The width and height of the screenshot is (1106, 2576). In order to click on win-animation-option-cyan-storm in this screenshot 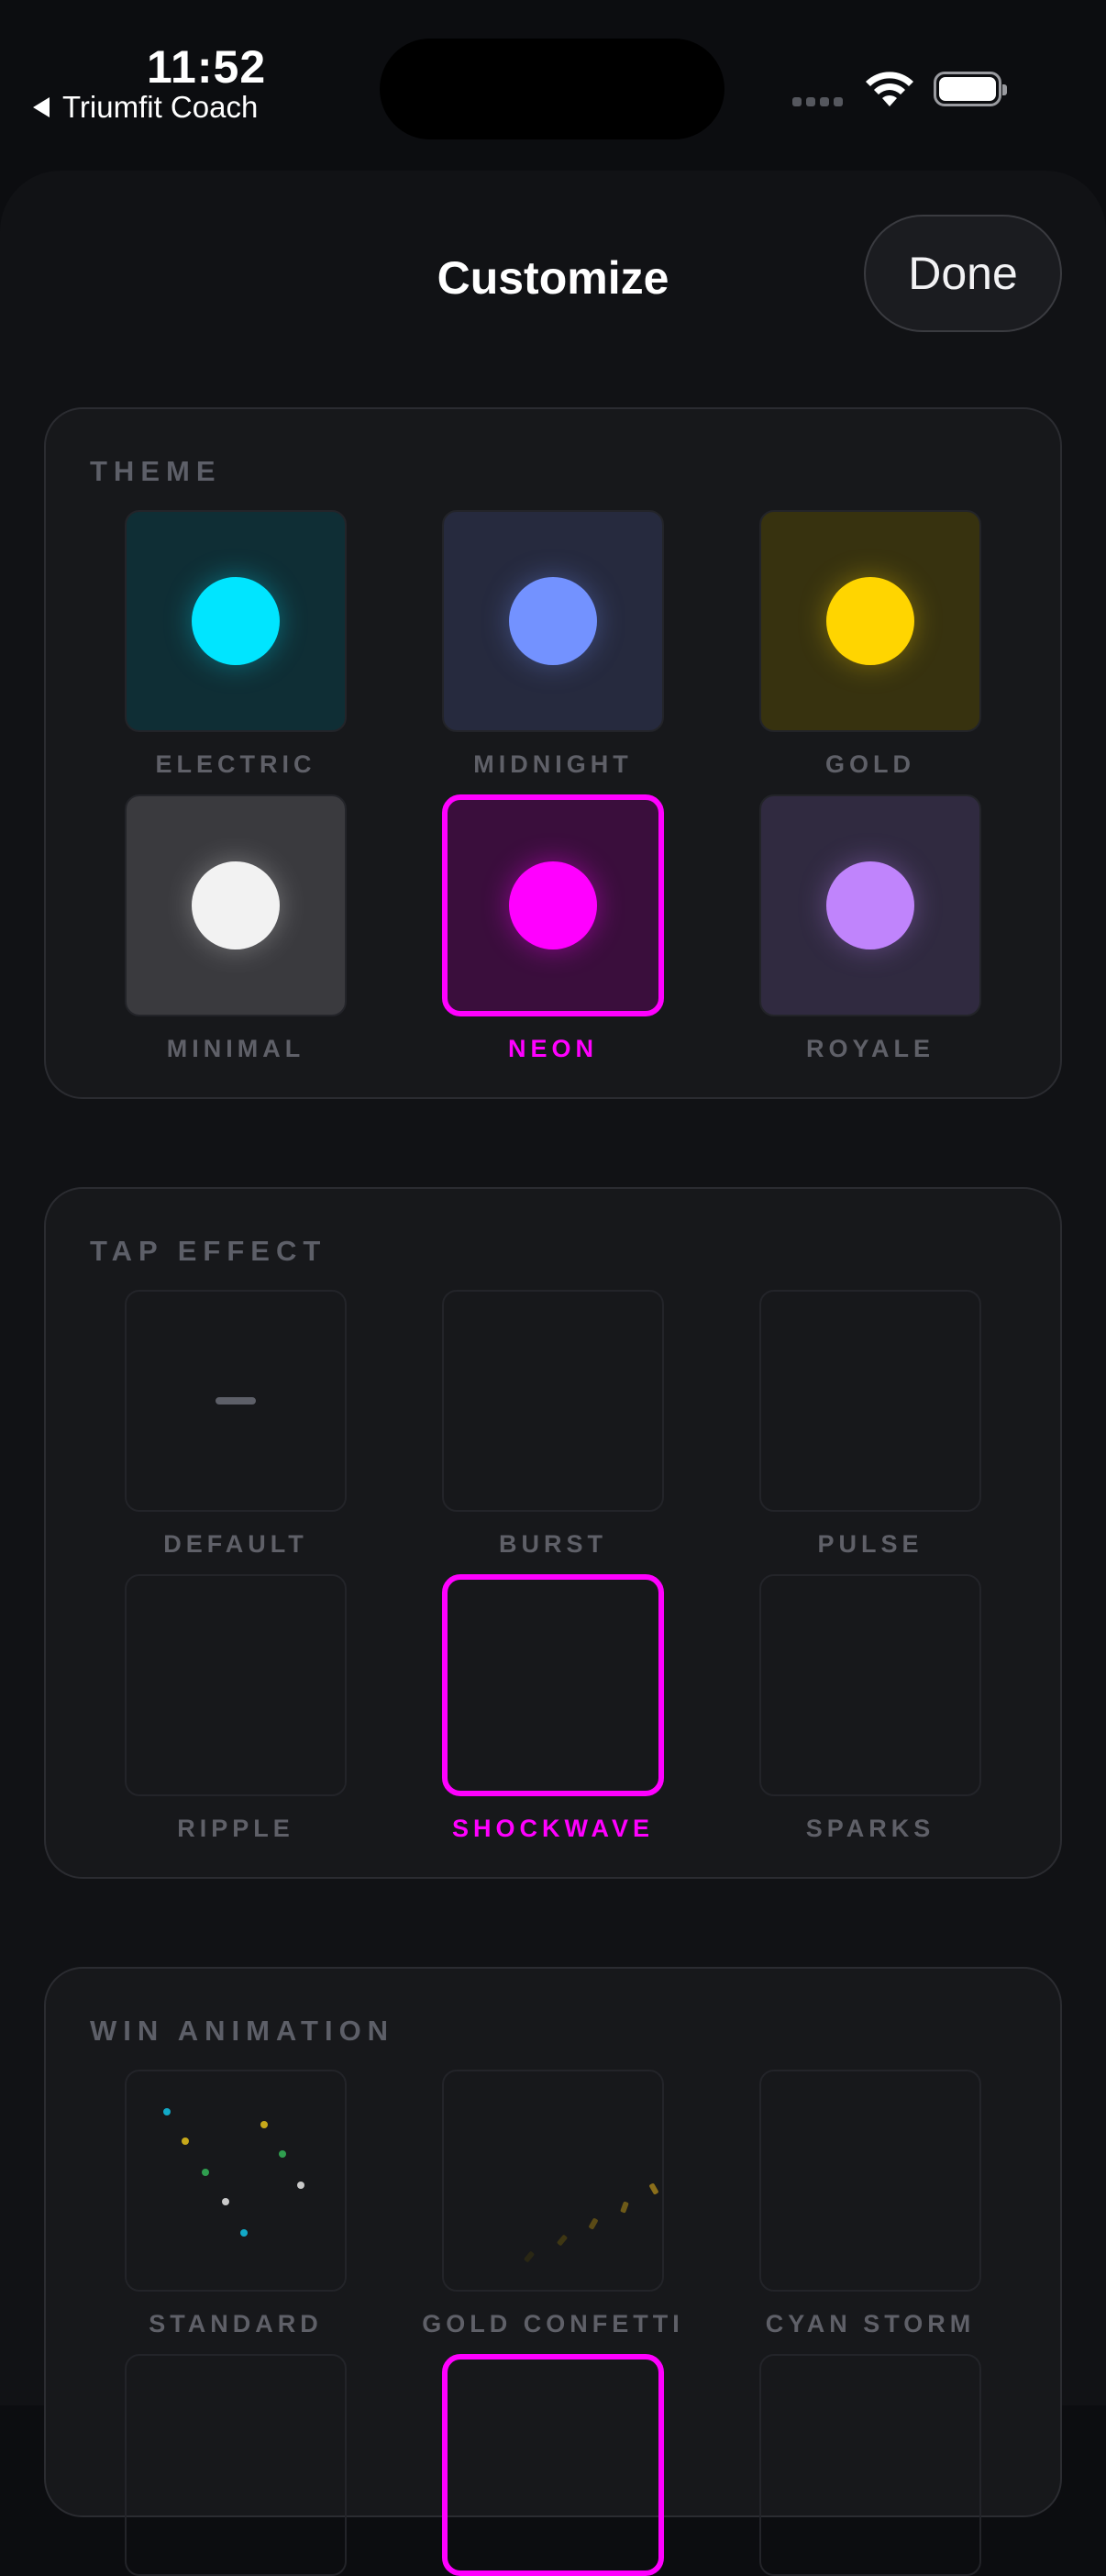, I will do `click(870, 2181)`.